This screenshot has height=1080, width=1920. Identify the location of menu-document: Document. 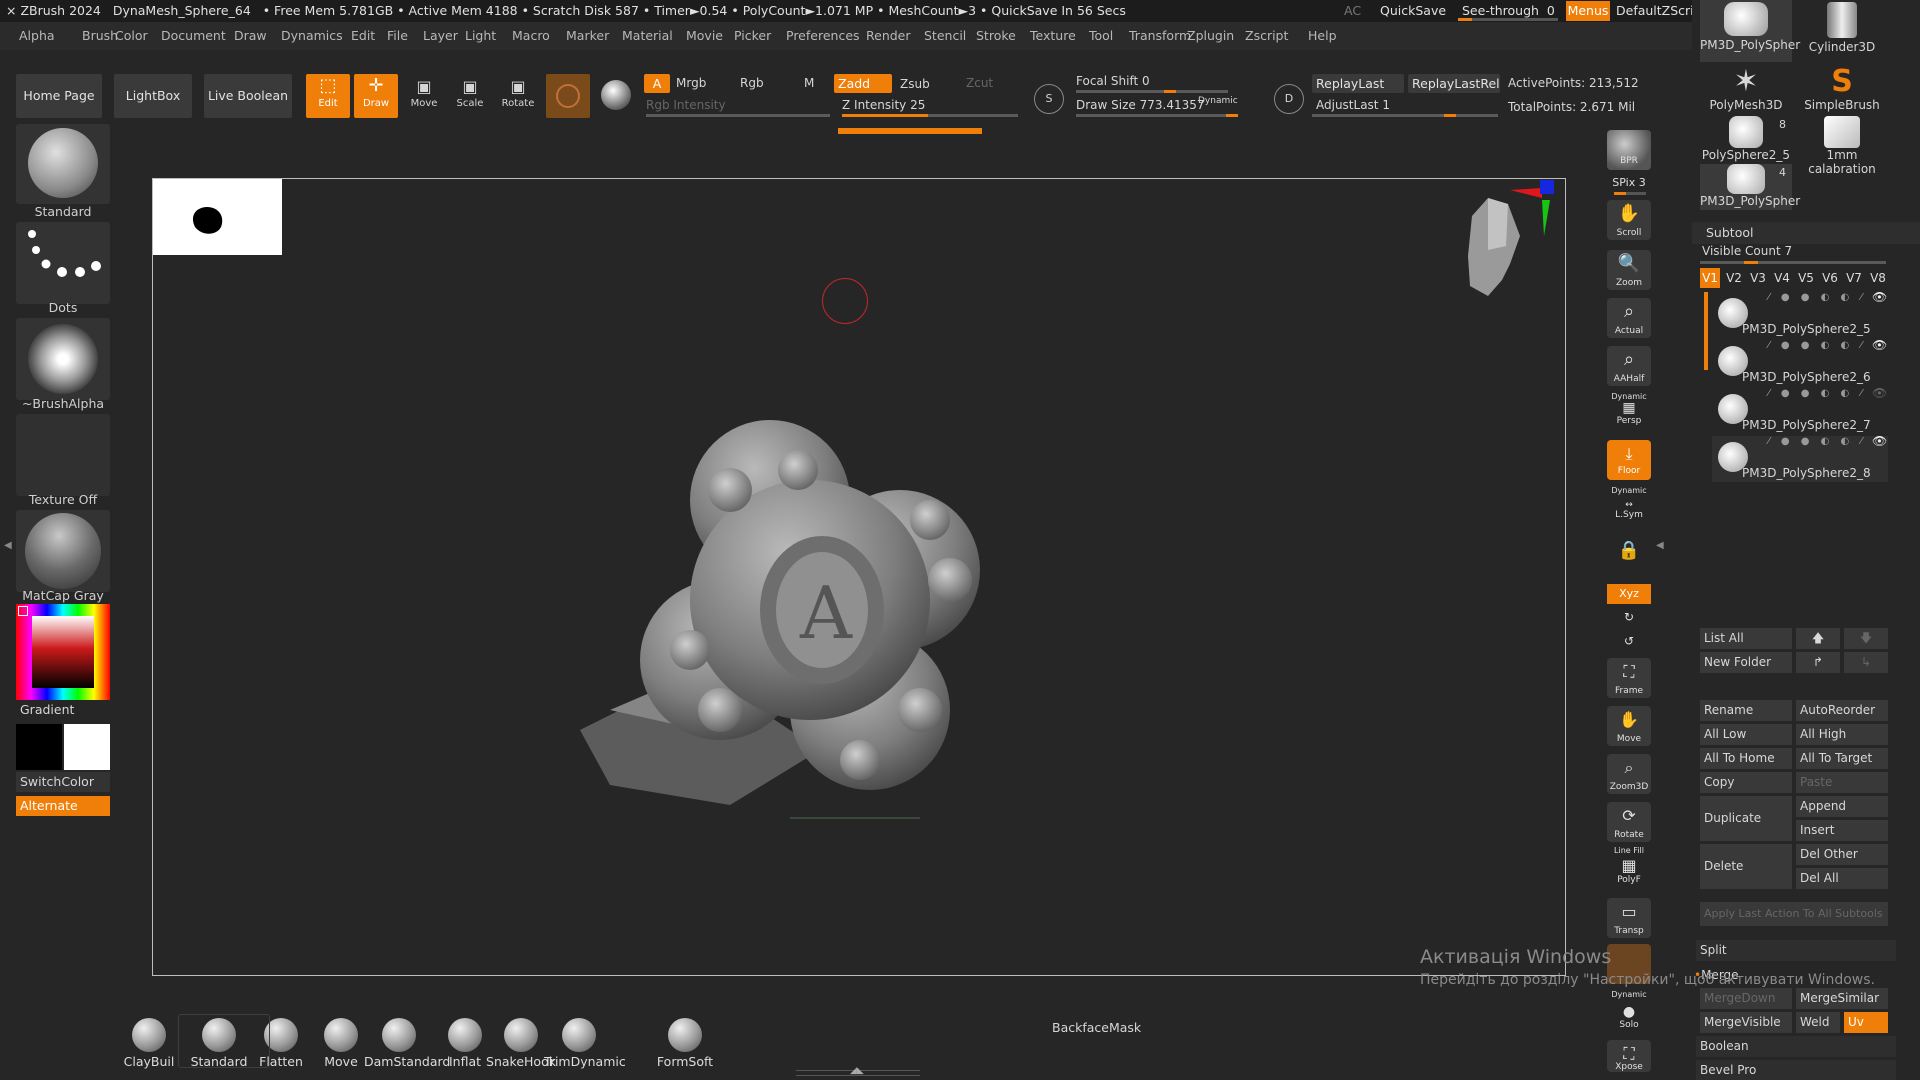
(193, 35).